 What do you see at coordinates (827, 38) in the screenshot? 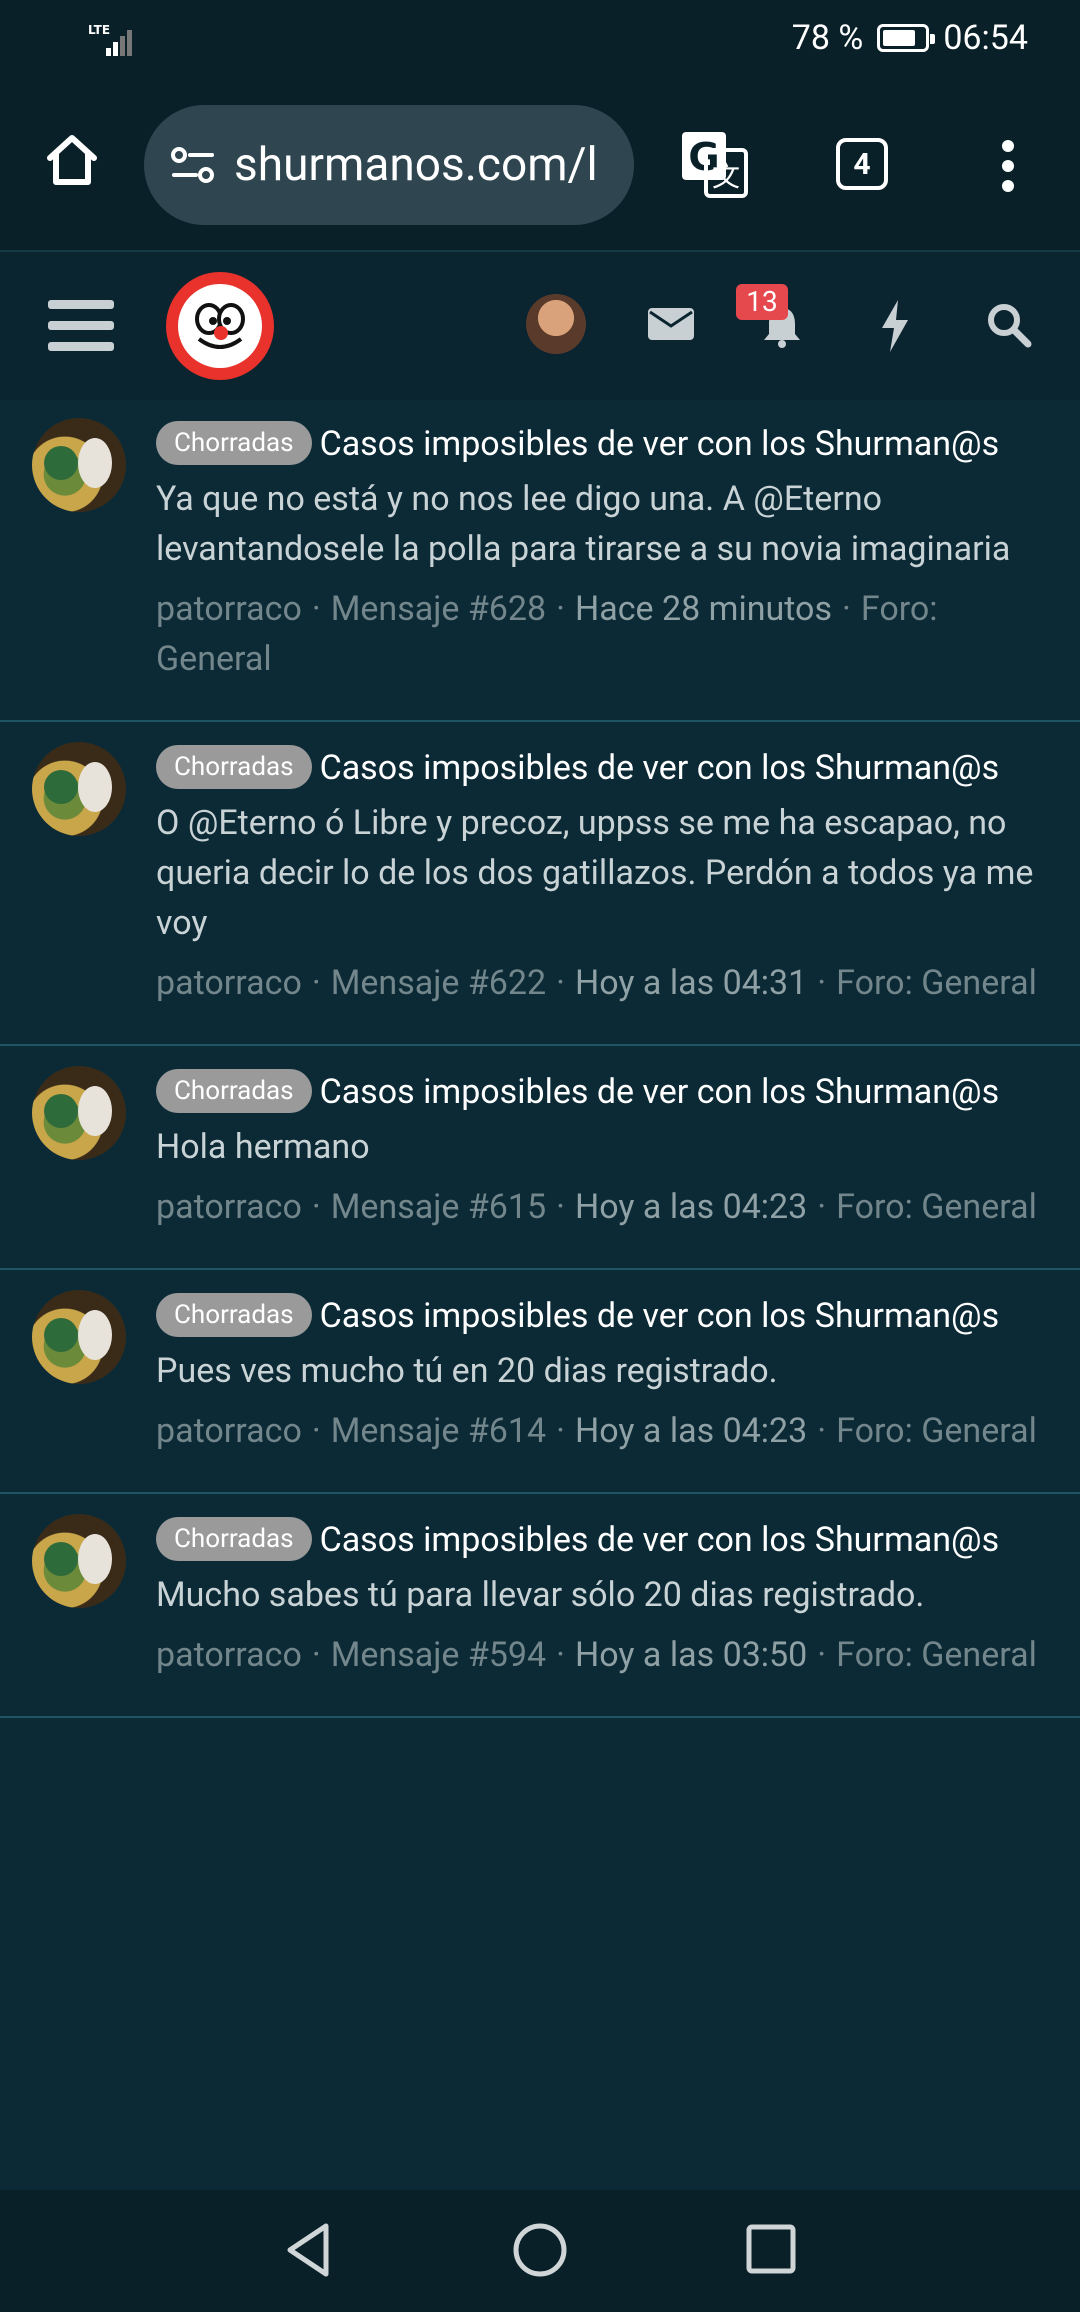
I see `battery-percent: 78 %` at bounding box center [827, 38].